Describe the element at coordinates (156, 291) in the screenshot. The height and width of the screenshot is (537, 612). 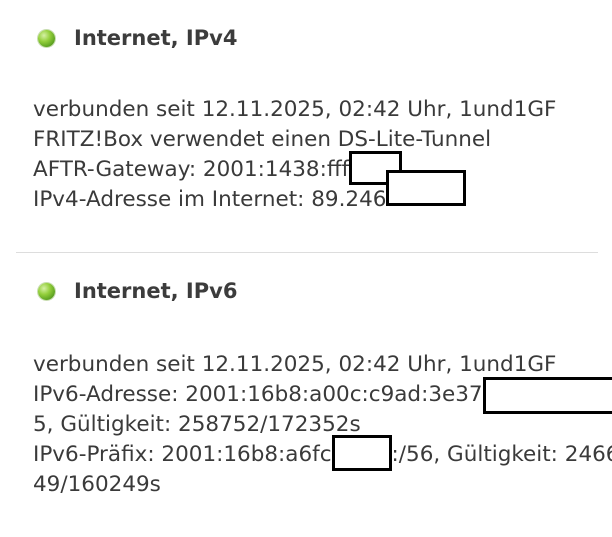
I see `ipv6-title: Internet, IPv6` at that location.